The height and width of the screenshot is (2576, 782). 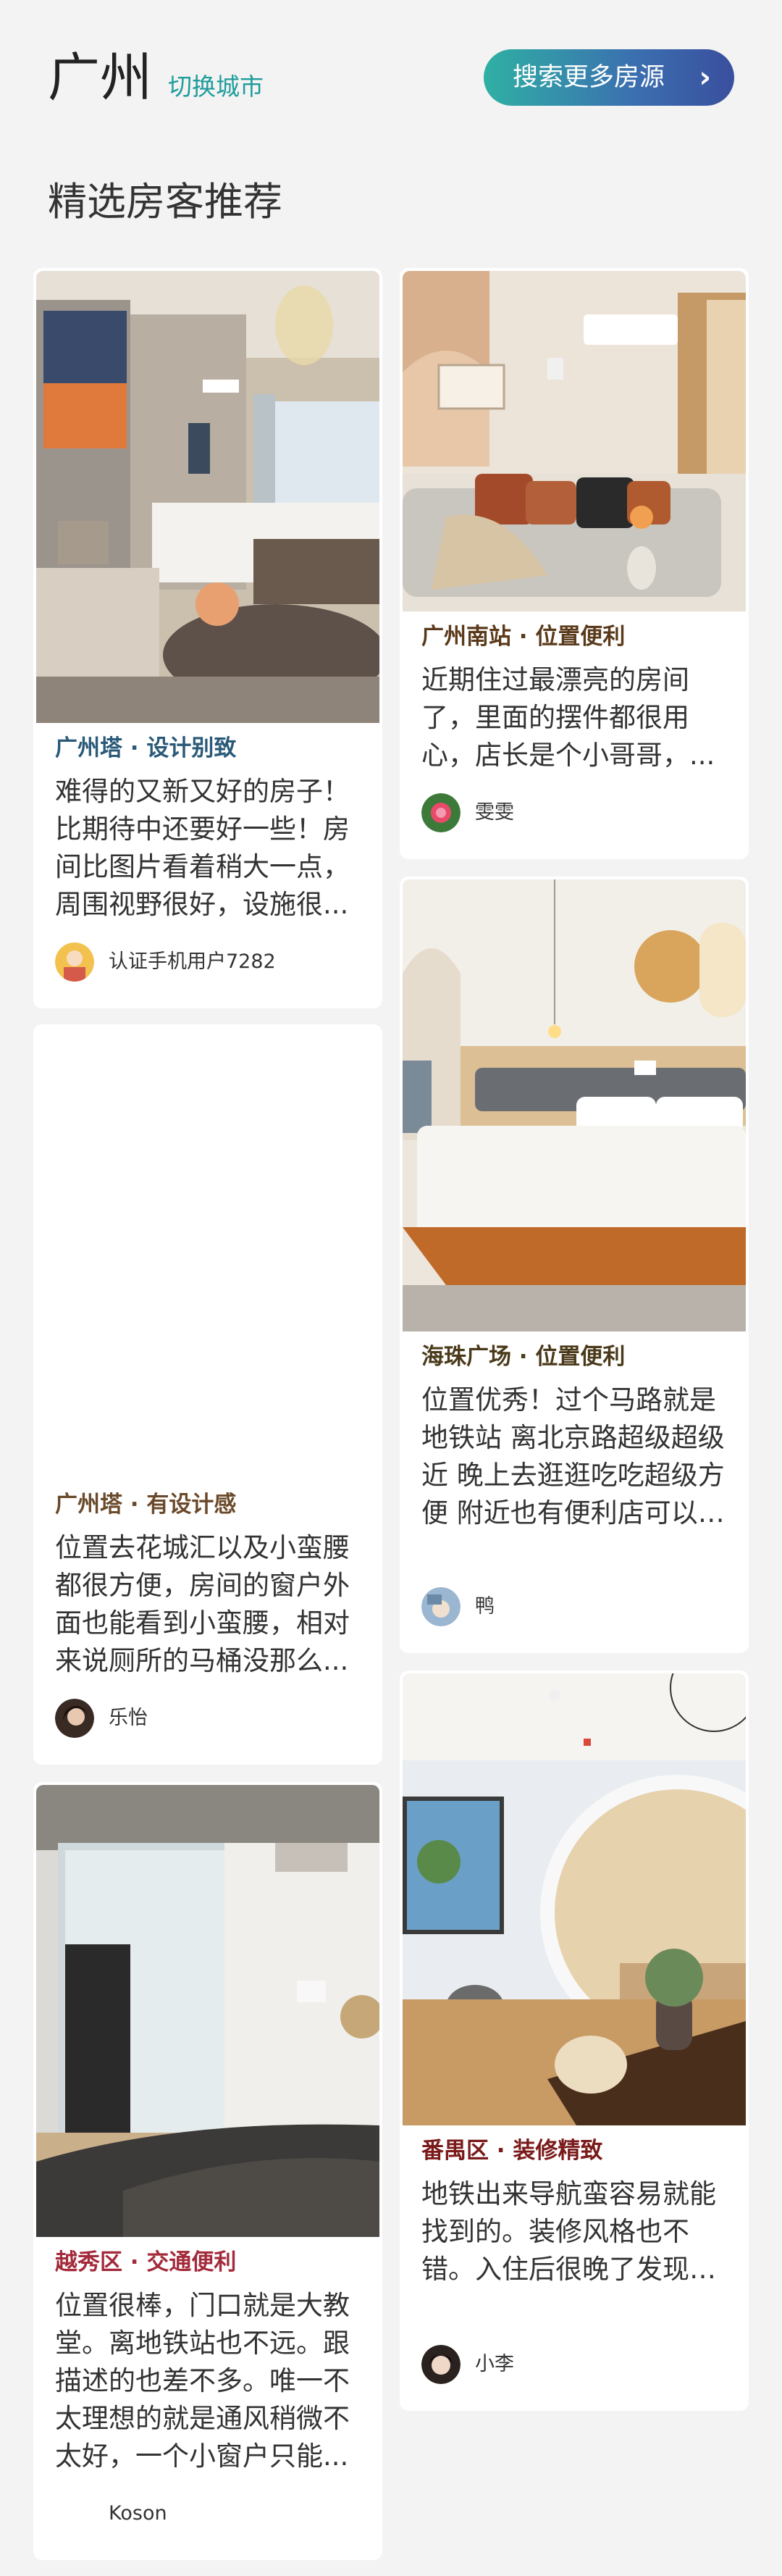 What do you see at coordinates (146, 1505) in the screenshot?
I see `card-tag: 广州塔 · 有设计感` at bounding box center [146, 1505].